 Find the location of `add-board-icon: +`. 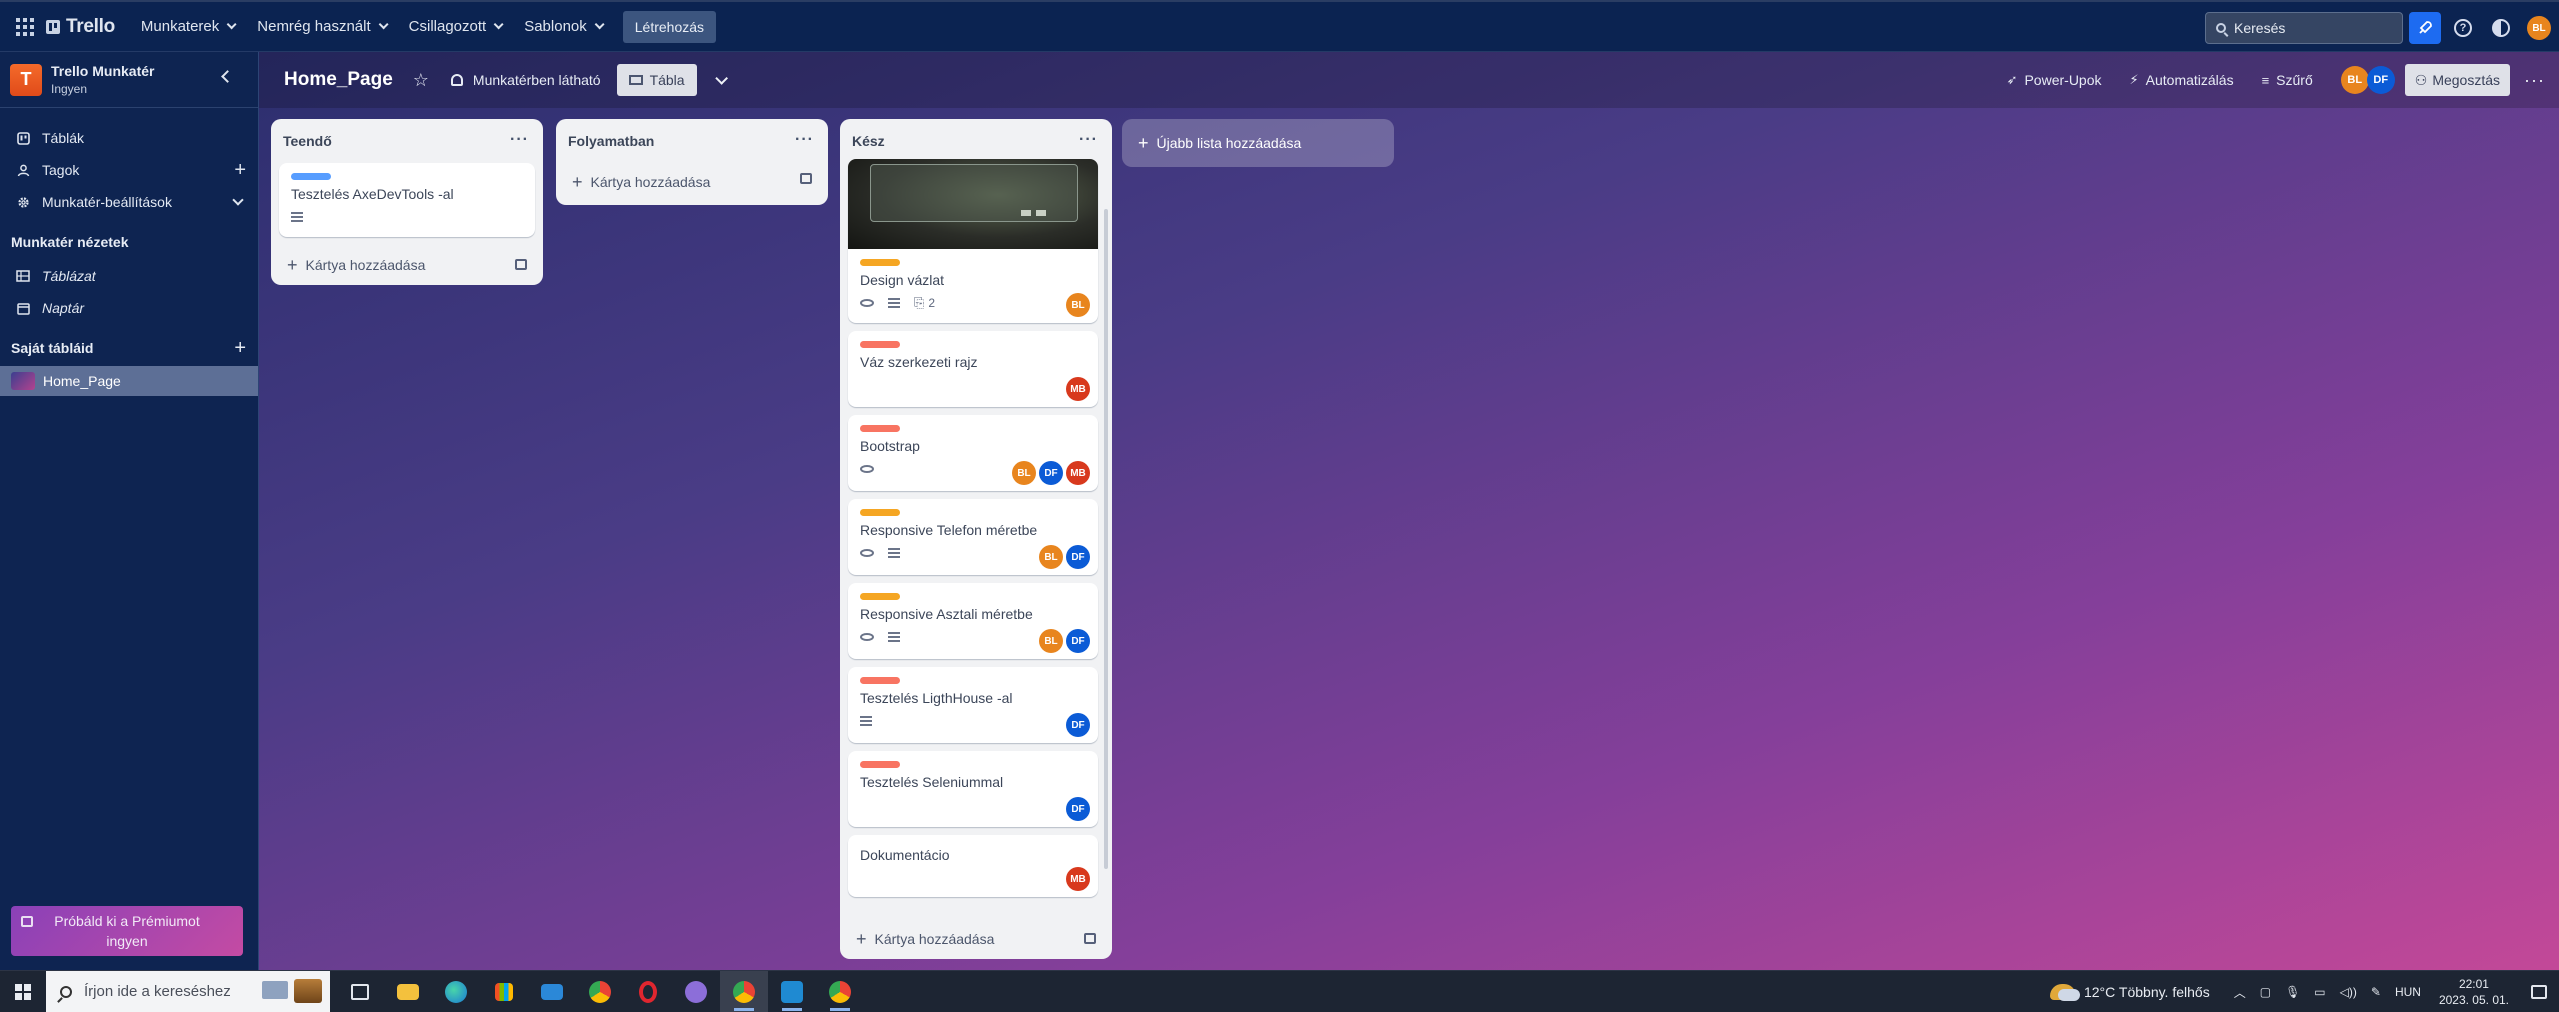

add-board-icon: + is located at coordinates (240, 348).